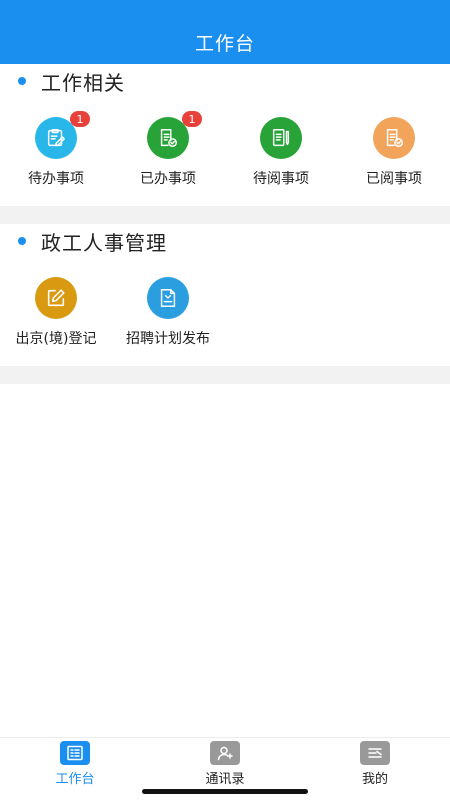 Image resolution: width=450 pixels, height=800 pixels. I want to click on recruitment-plan-entry: 招聘计划发布, so click(168, 317).